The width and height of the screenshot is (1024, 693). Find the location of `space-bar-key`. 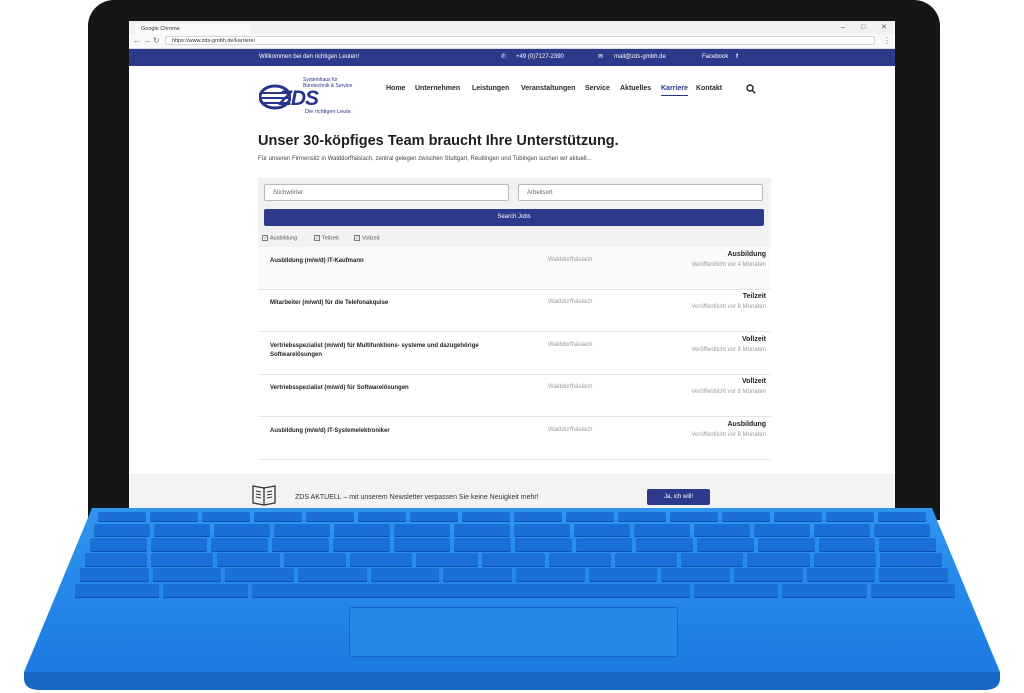

space-bar-key is located at coordinates (485, 590).